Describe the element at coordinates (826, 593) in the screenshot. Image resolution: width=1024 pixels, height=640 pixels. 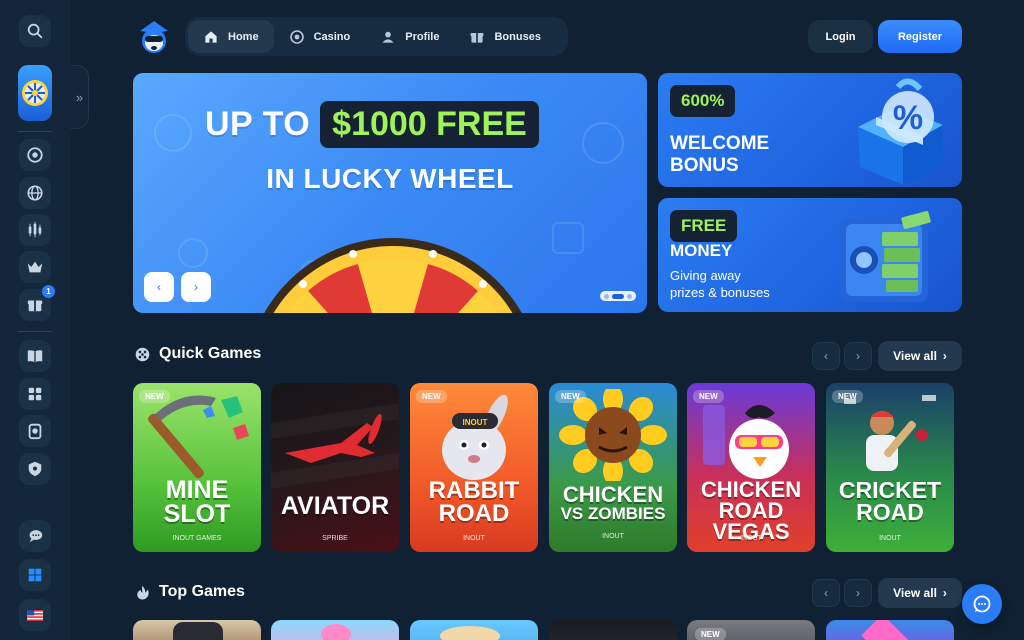
I see `top-games-prev-button: ‹` at that location.